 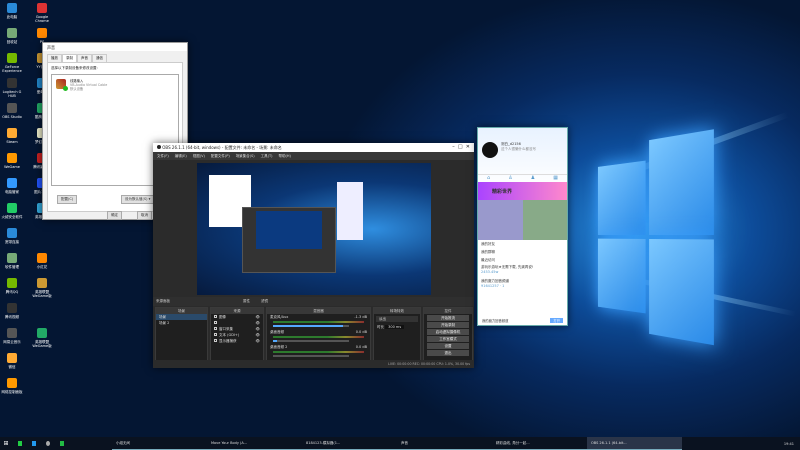 What do you see at coordinates (12, 261) in the screenshot?
I see `desktop-icon: 软件管理` at bounding box center [12, 261].